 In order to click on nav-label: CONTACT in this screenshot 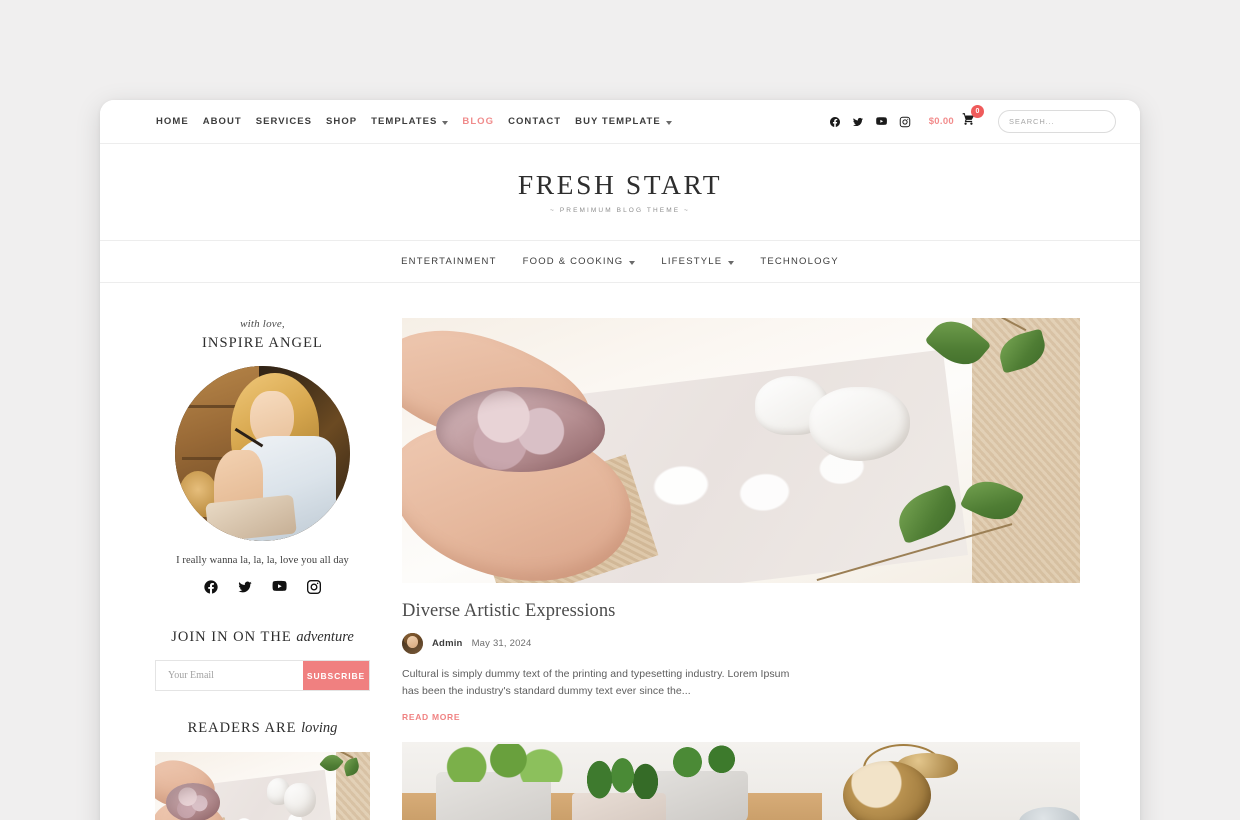, I will do `click(535, 121)`.